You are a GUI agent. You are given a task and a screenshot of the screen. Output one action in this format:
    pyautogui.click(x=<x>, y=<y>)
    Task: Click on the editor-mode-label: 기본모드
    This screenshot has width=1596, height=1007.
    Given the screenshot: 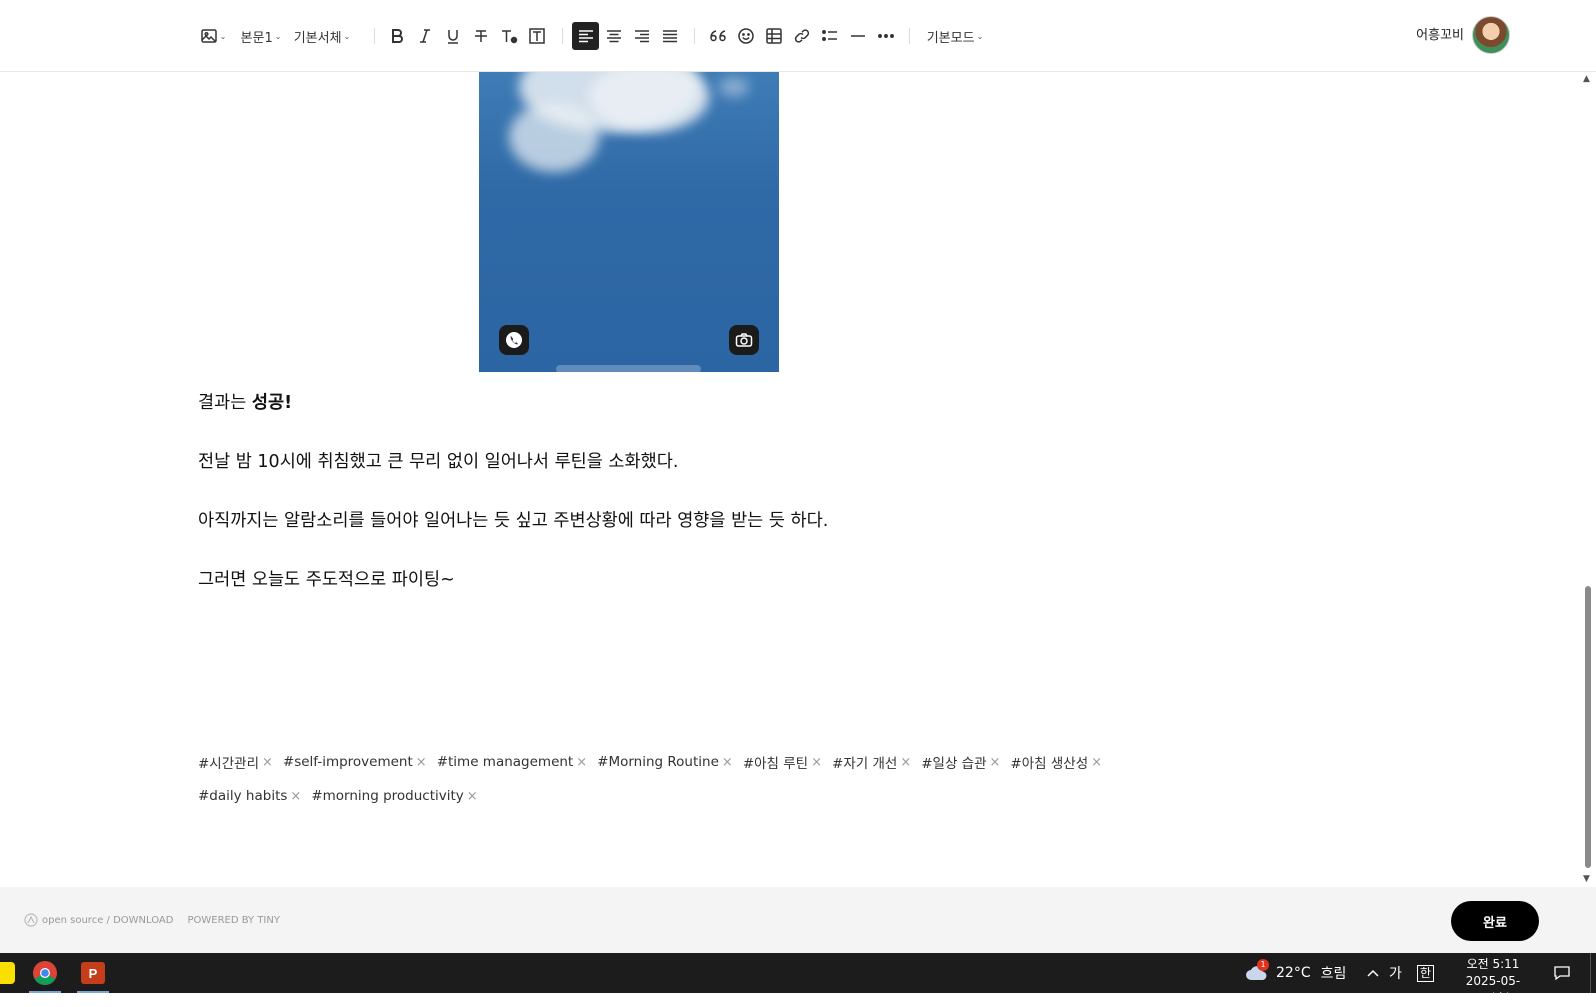 What is the action you would take?
    pyautogui.click(x=950, y=38)
    